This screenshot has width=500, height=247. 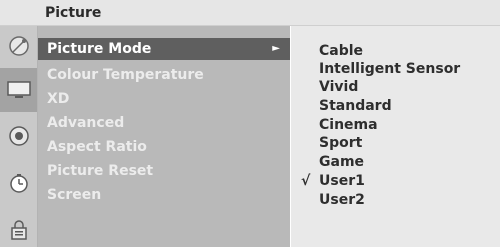 What do you see at coordinates (164, 49) in the screenshot?
I see `menu-item-picture-mode: Picture Mode ►` at bounding box center [164, 49].